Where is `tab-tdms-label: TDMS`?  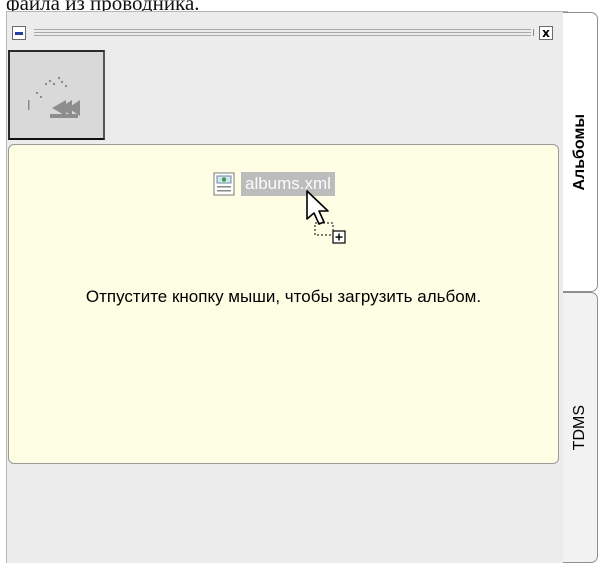
tab-tdms-label: TDMS is located at coordinates (579, 427).